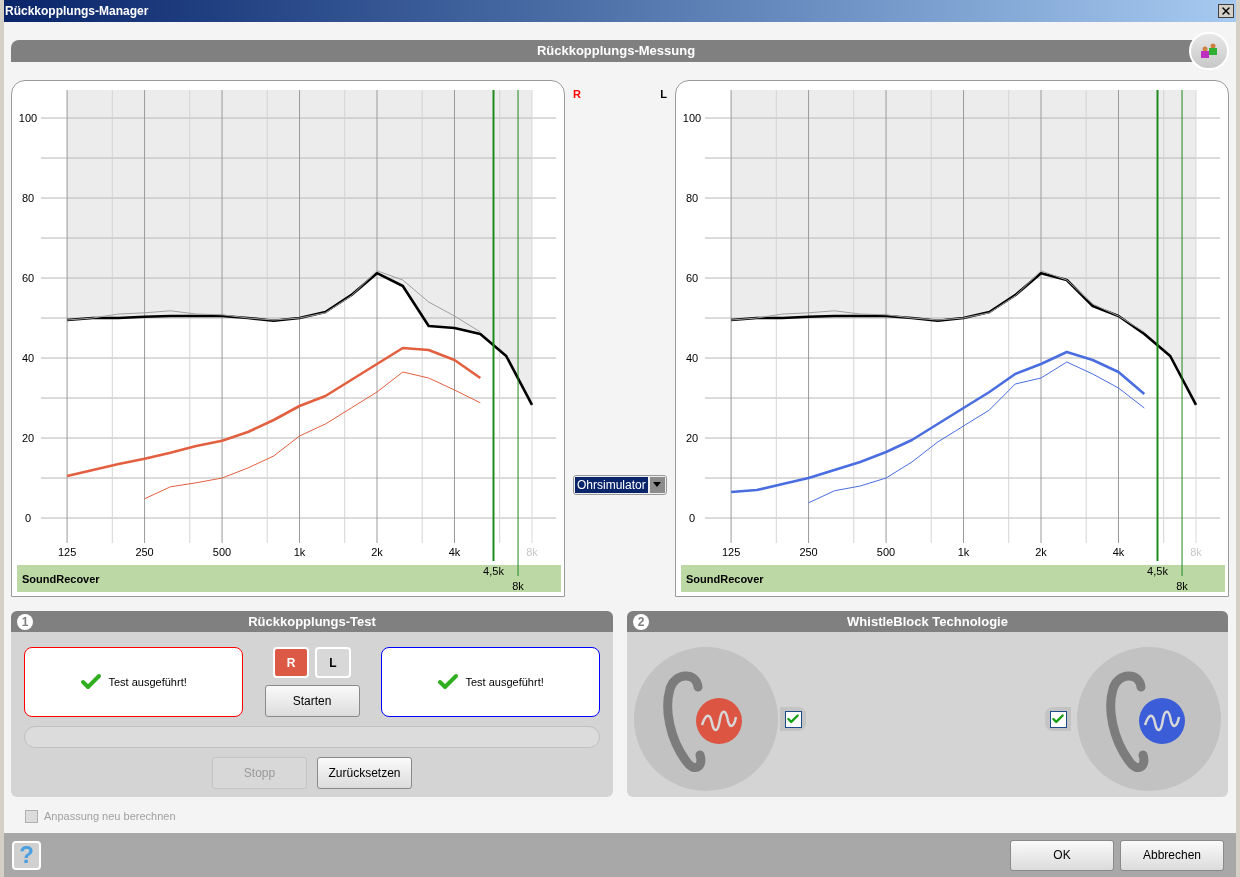 The image size is (1240, 877). What do you see at coordinates (1172, 855) in the screenshot?
I see `cancel-button: Abbrechen` at bounding box center [1172, 855].